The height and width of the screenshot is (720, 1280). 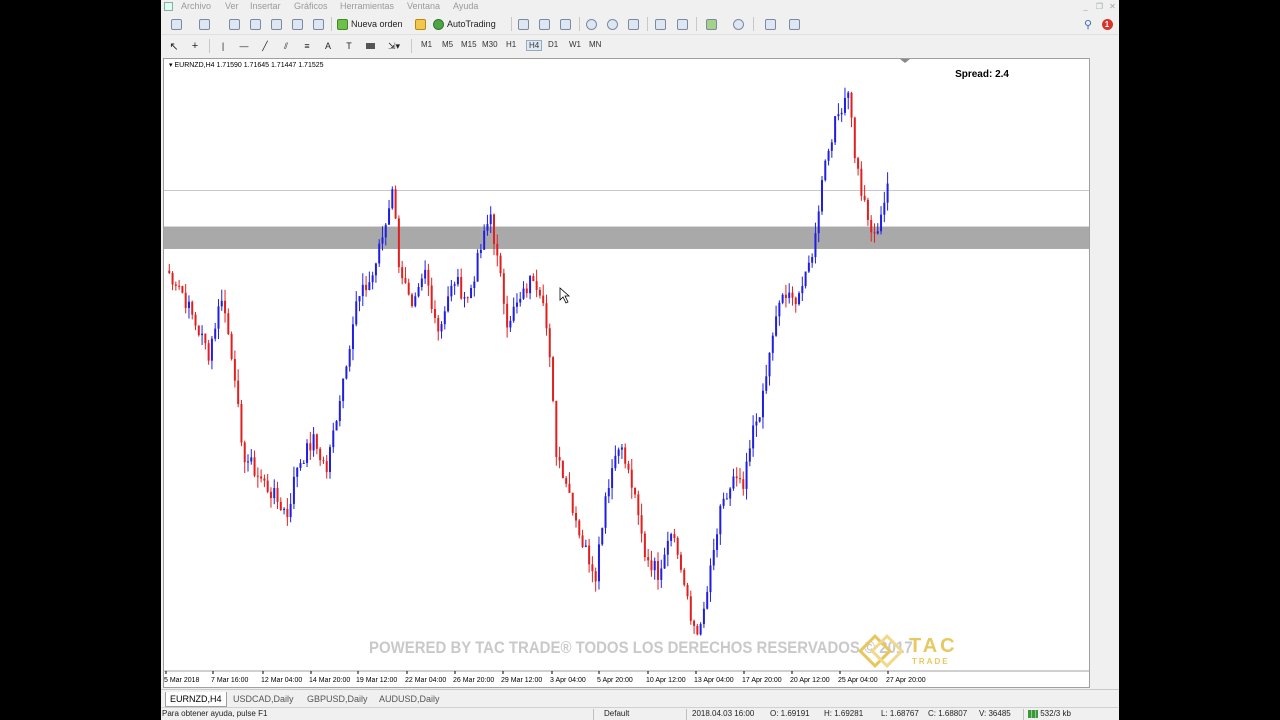 What do you see at coordinates (1107, 24) in the screenshot?
I see `notifications-button: 1` at bounding box center [1107, 24].